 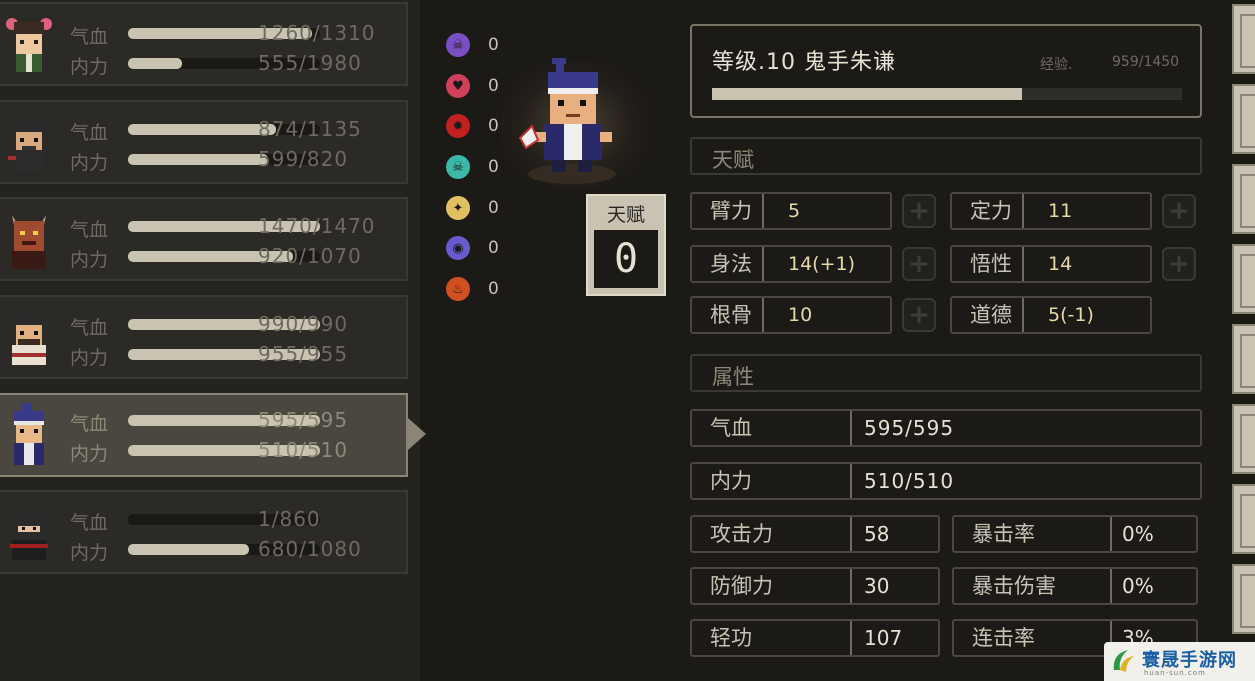 I want to click on party-member: 气血 1260/1310 内力 555/1980, so click(x=204, y=44).